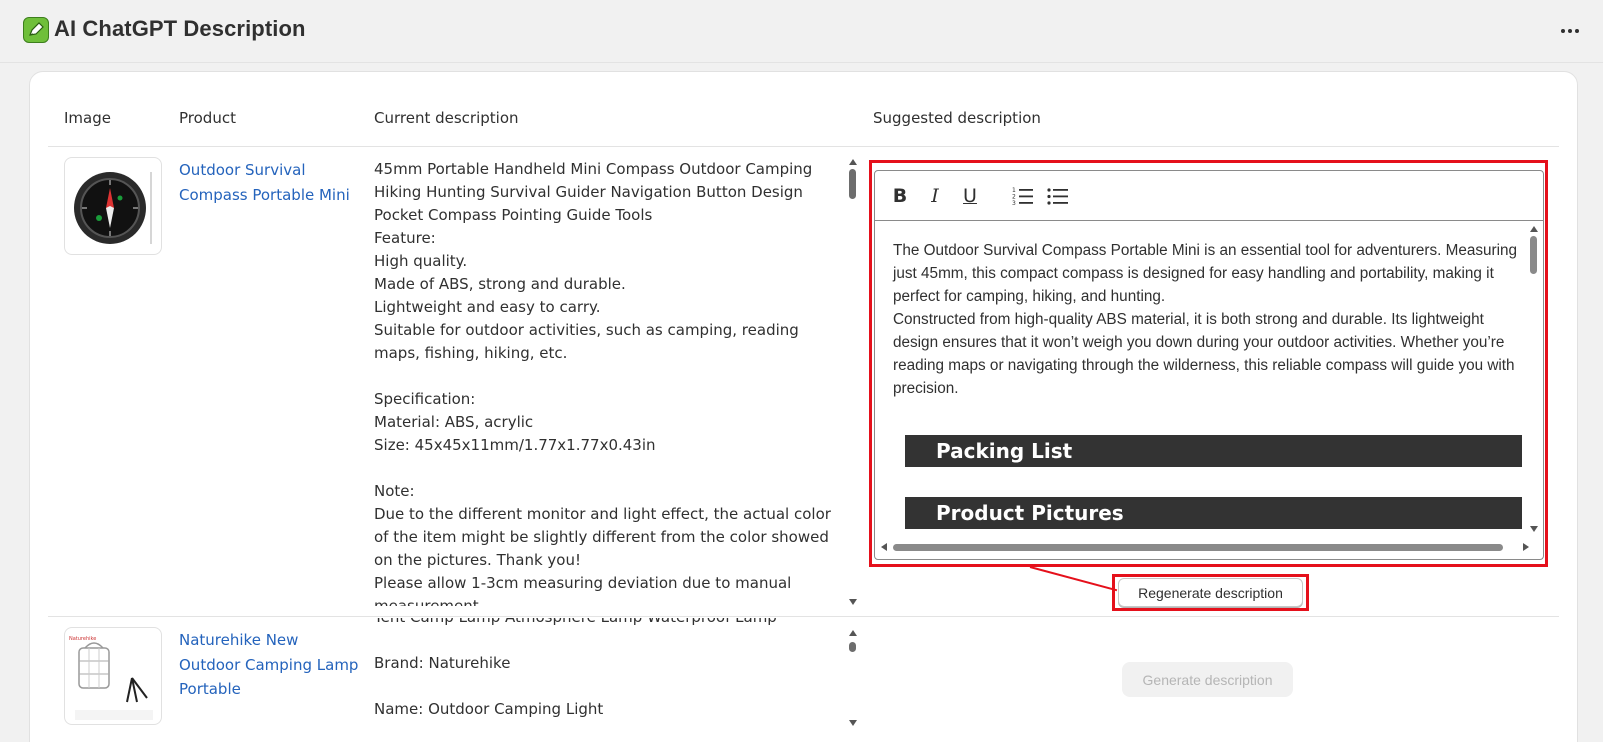  What do you see at coordinates (801, 62) in the screenshot?
I see `header-divider` at bounding box center [801, 62].